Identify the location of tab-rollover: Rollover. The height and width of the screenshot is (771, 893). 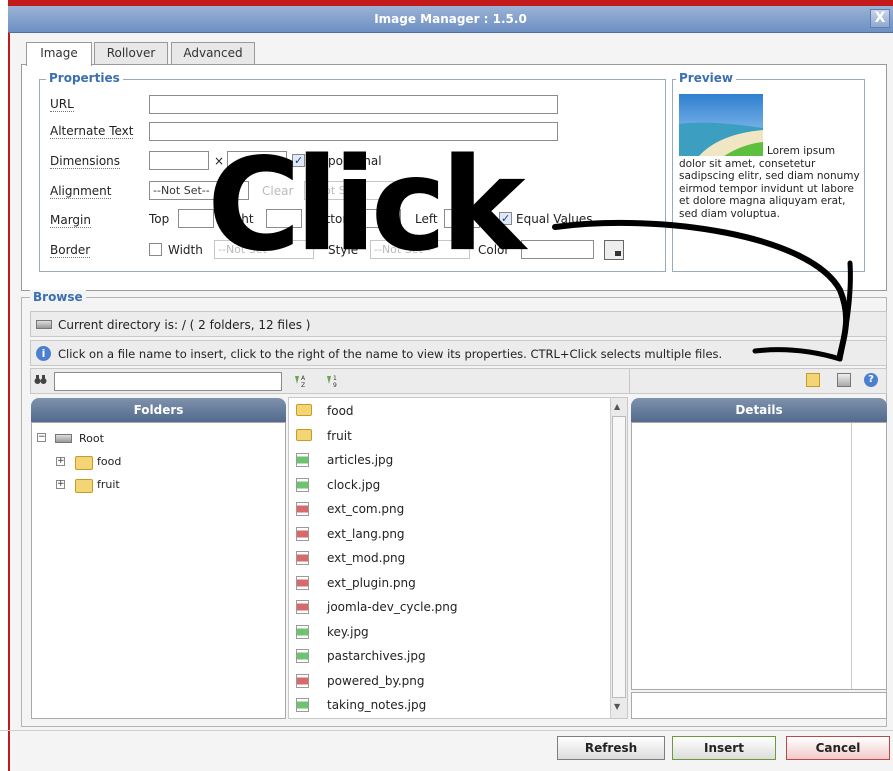
(131, 53).